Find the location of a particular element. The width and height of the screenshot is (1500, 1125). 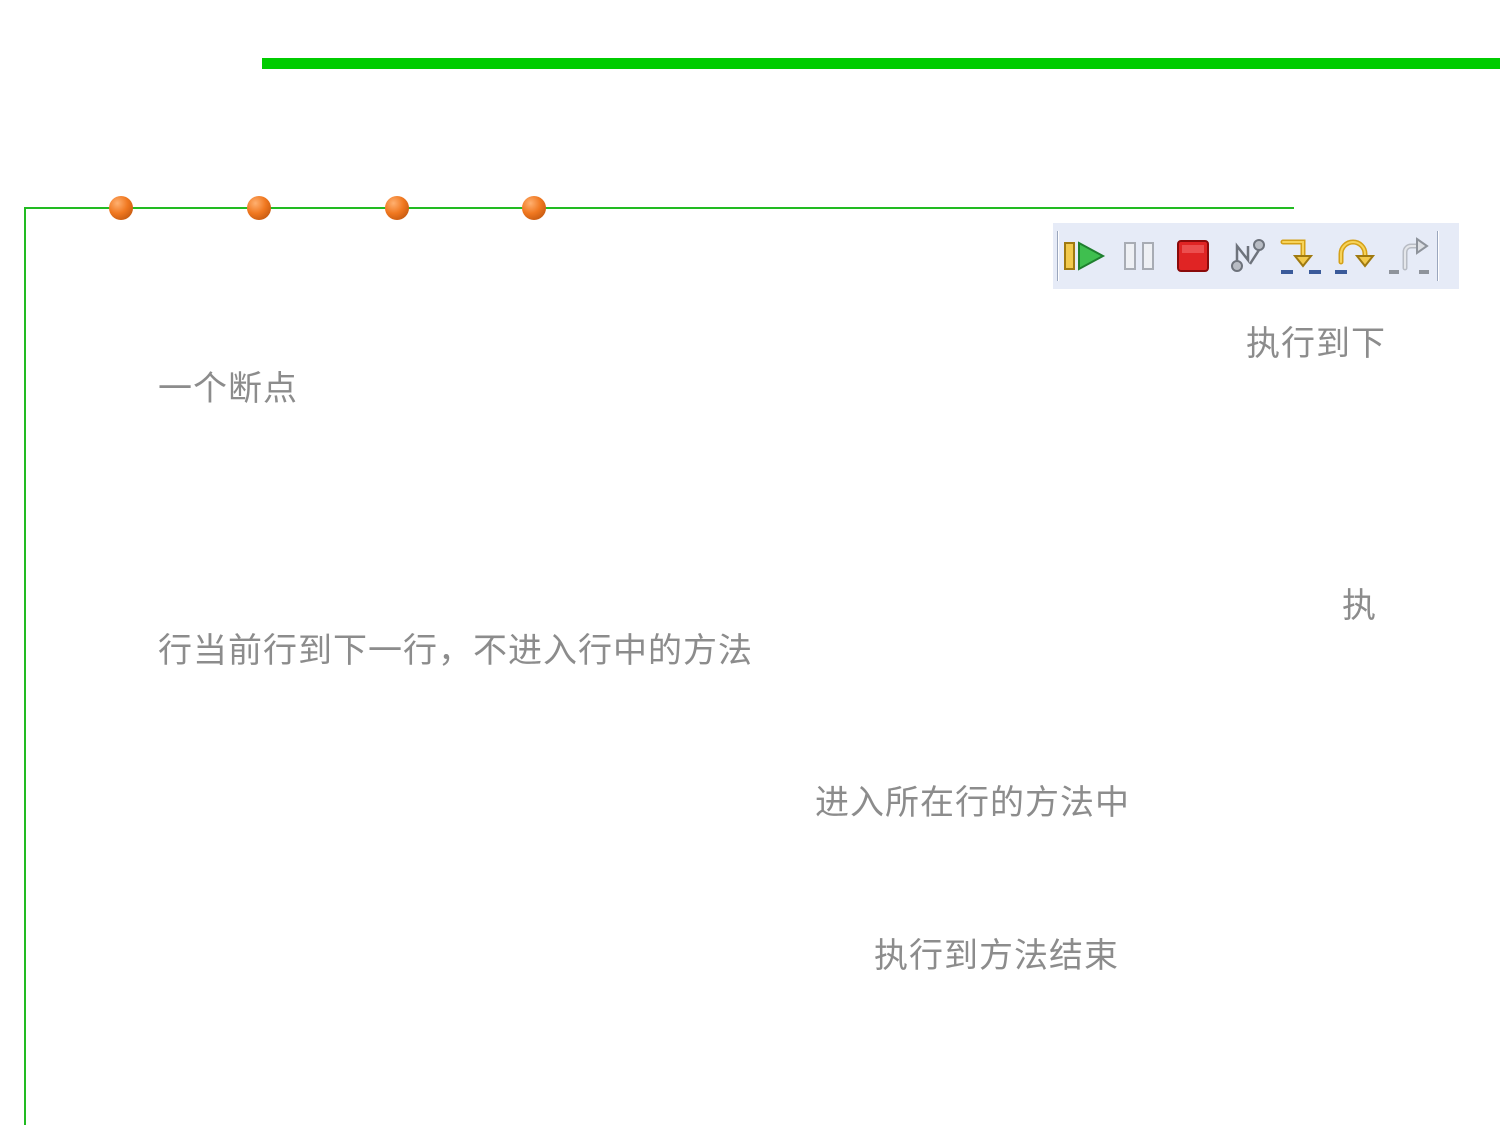

step-into-icon is located at coordinates (1302, 256).